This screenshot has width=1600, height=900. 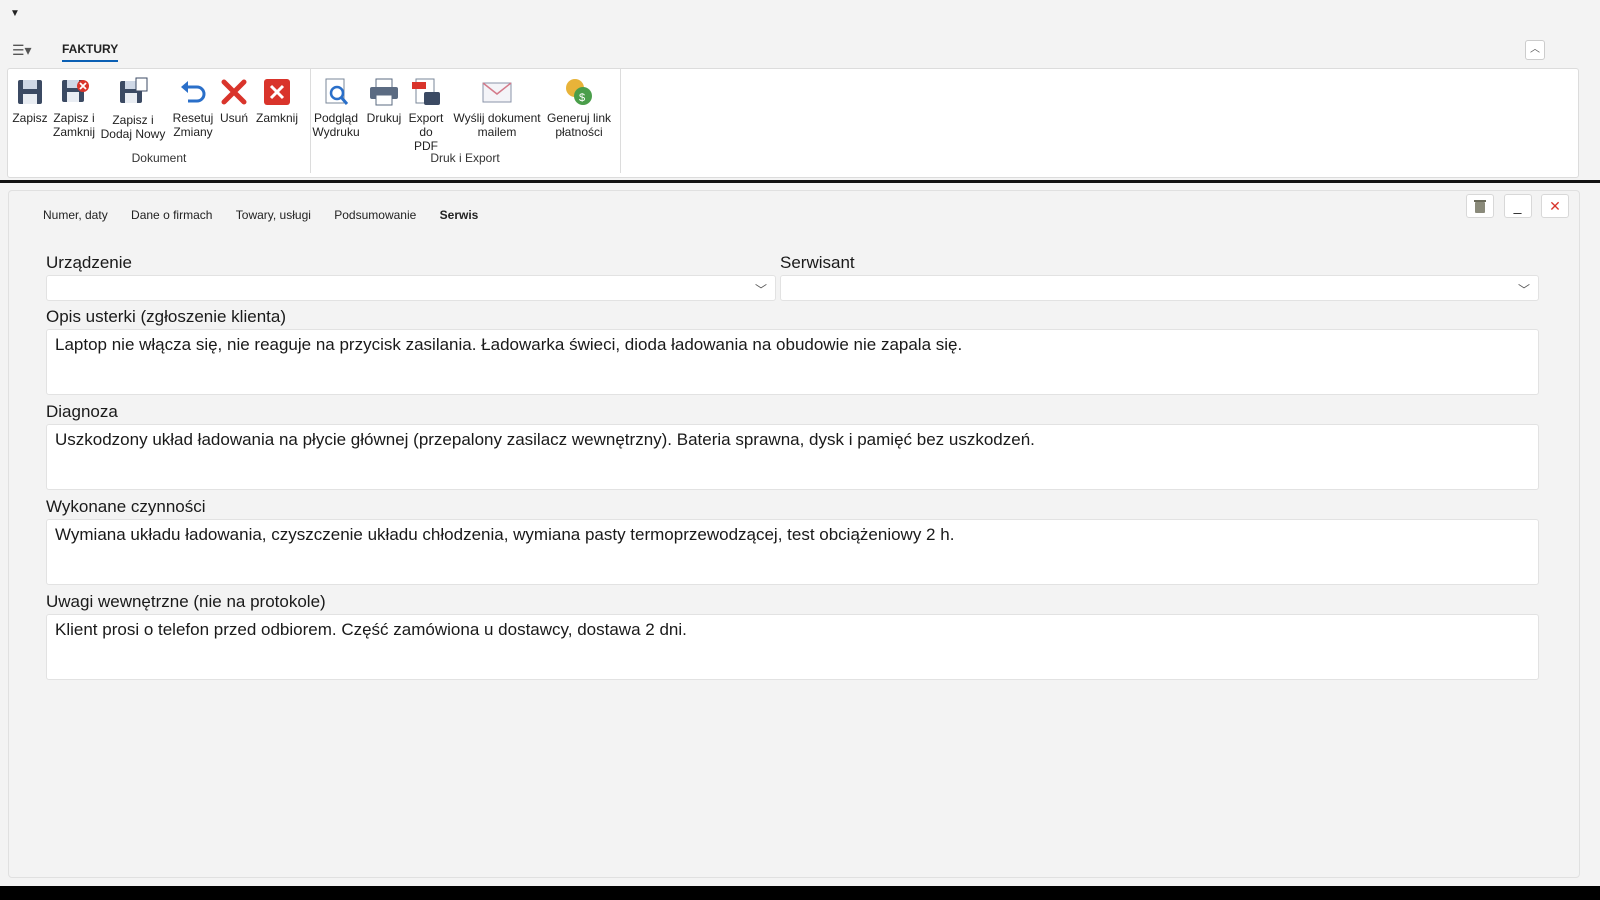 I want to click on printer-icon, so click(x=384, y=92).